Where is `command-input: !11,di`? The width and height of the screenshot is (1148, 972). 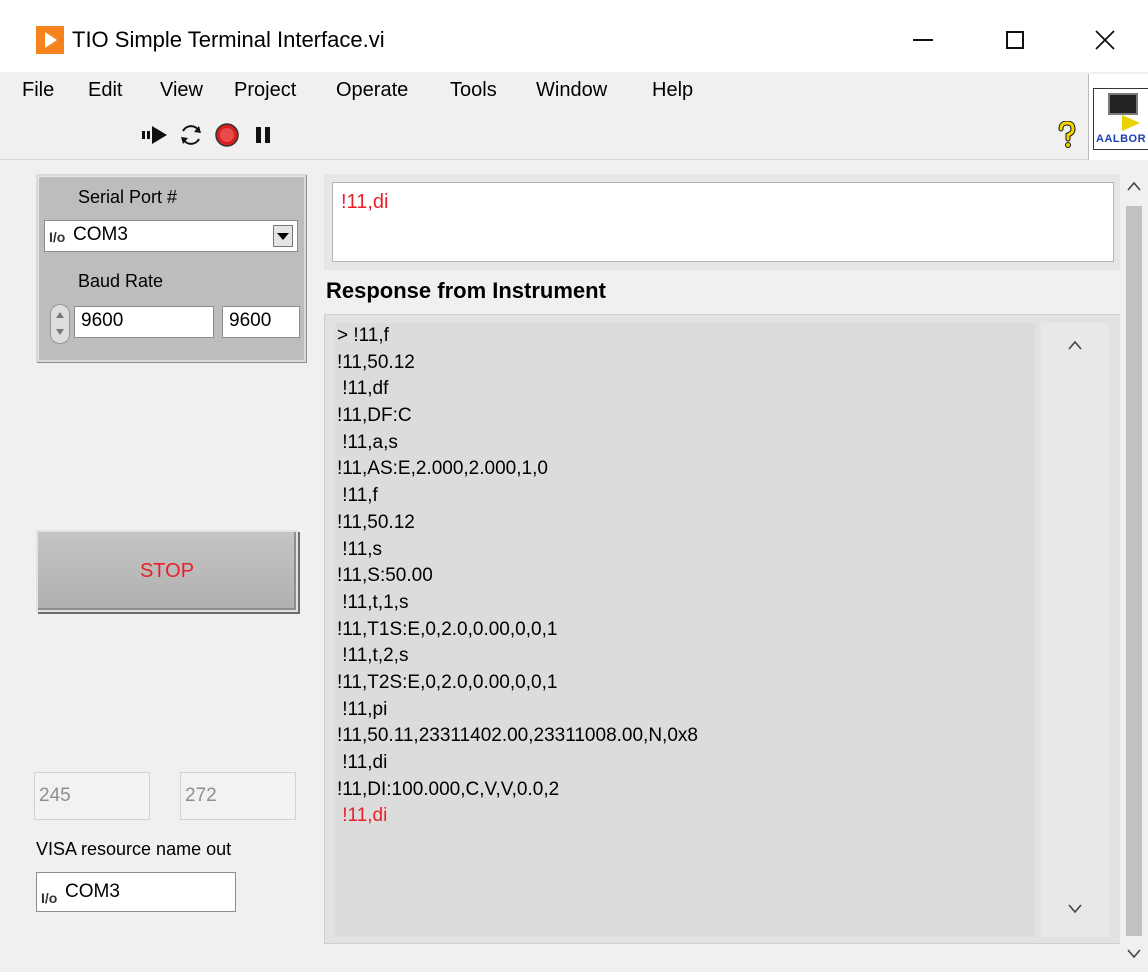 command-input: !11,di is located at coordinates (723, 222).